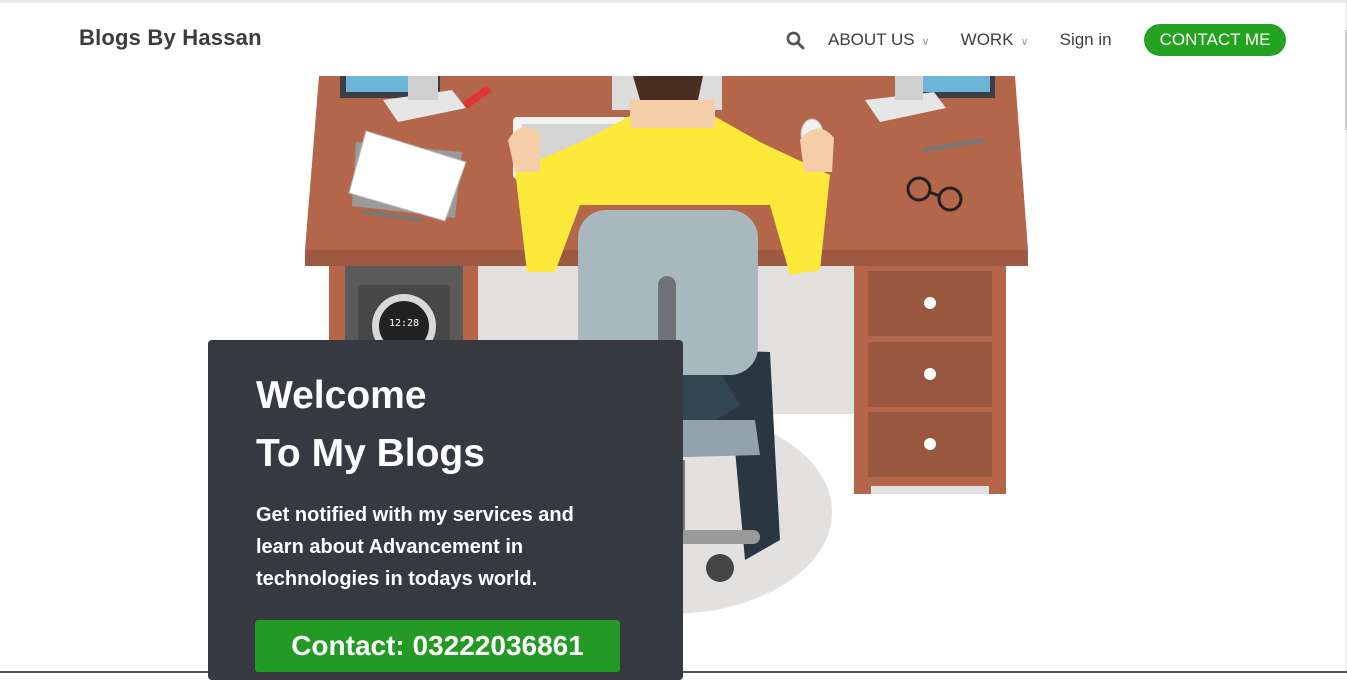 Image resolution: width=1347 pixels, height=680 pixels. I want to click on nav-about-us: ABOUT US ∨, so click(879, 40).